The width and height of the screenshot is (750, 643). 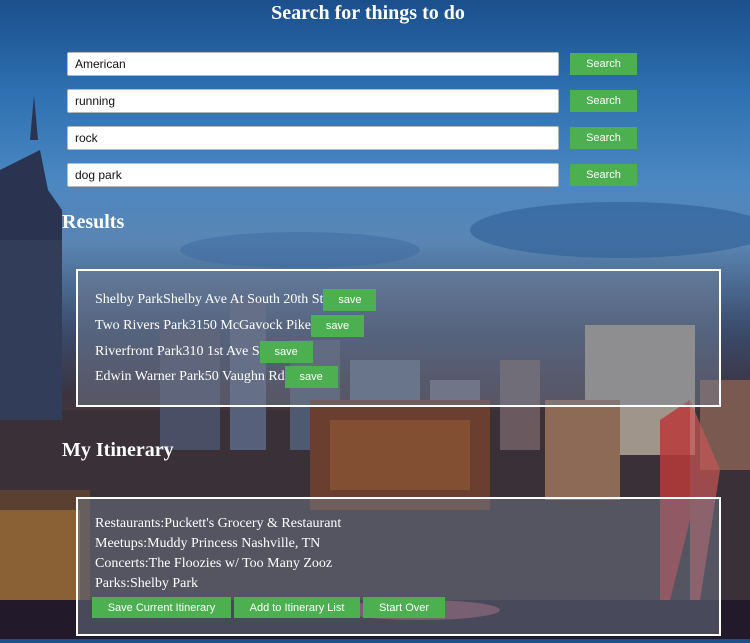 What do you see at coordinates (603, 175) in the screenshot?
I see `search-button-4: Search` at bounding box center [603, 175].